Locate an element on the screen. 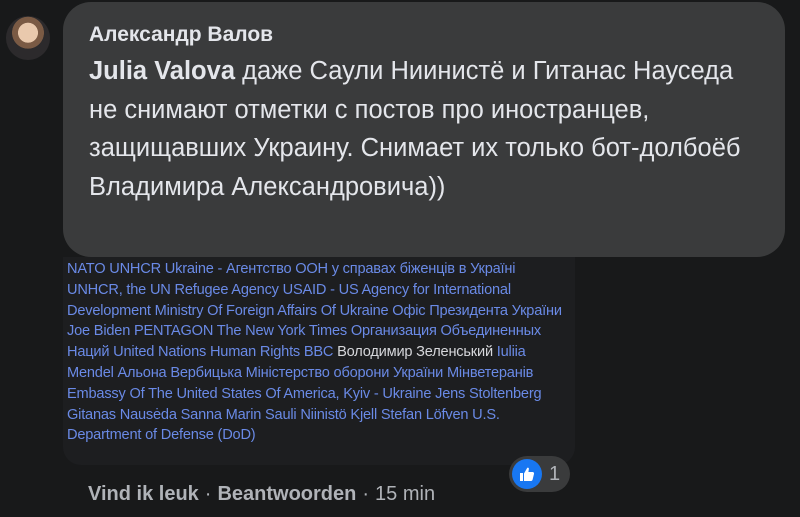  avatar is located at coordinates (28, 38).